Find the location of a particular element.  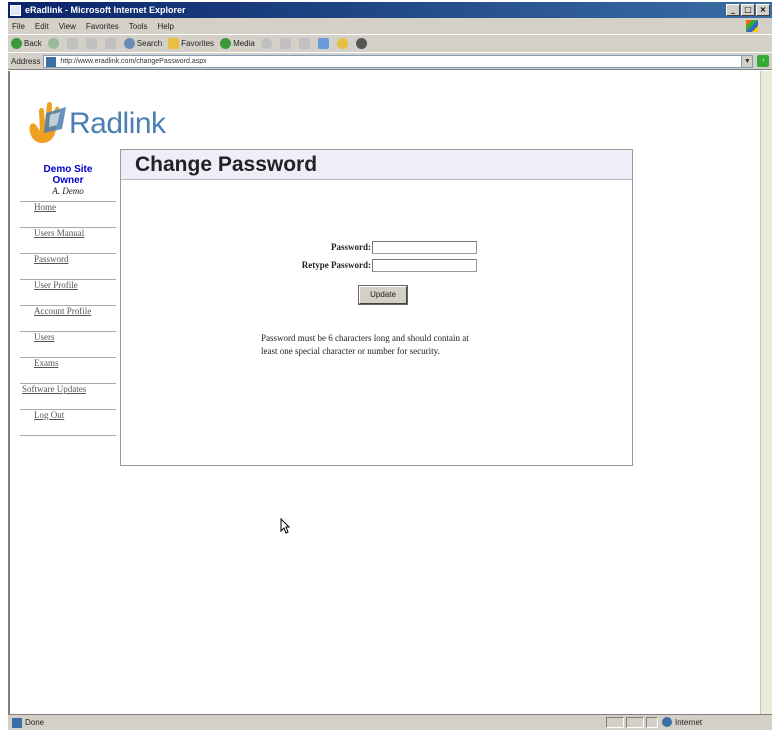

password-label: Password: is located at coordinates (351, 247).